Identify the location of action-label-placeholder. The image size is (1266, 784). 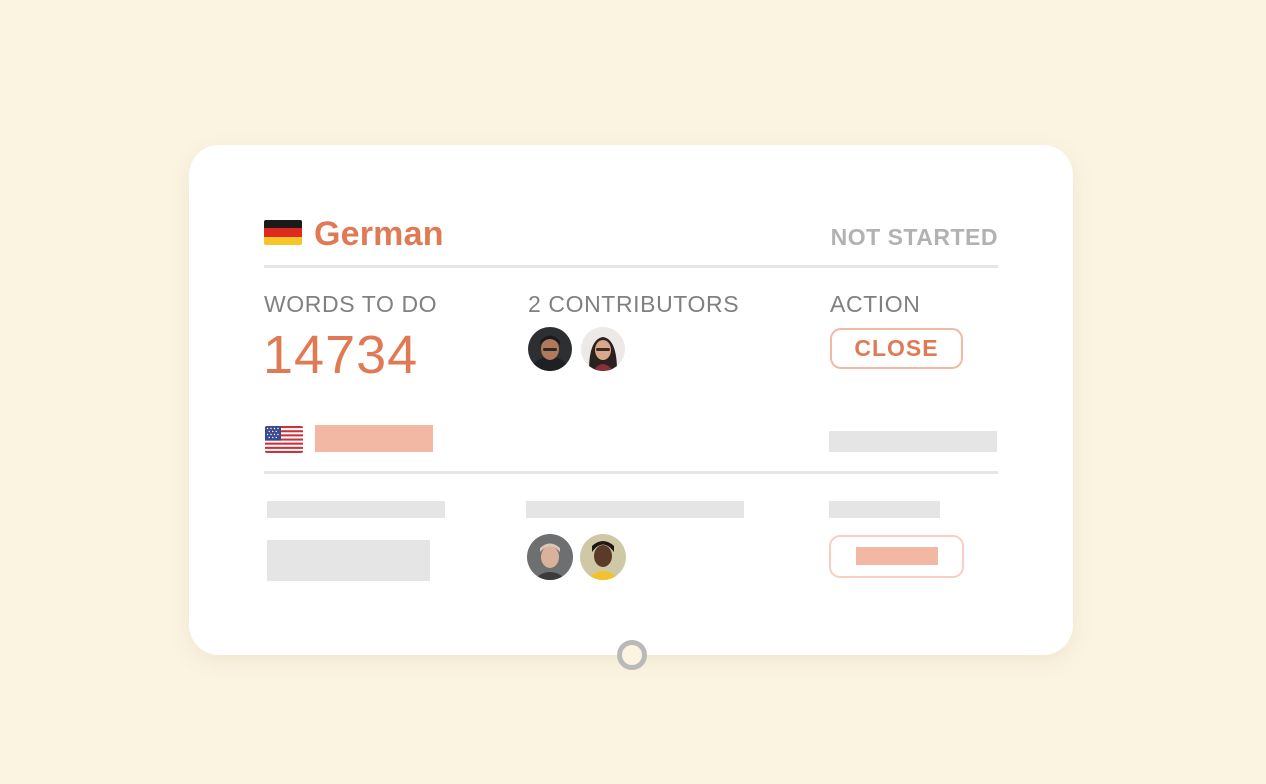
(884, 509).